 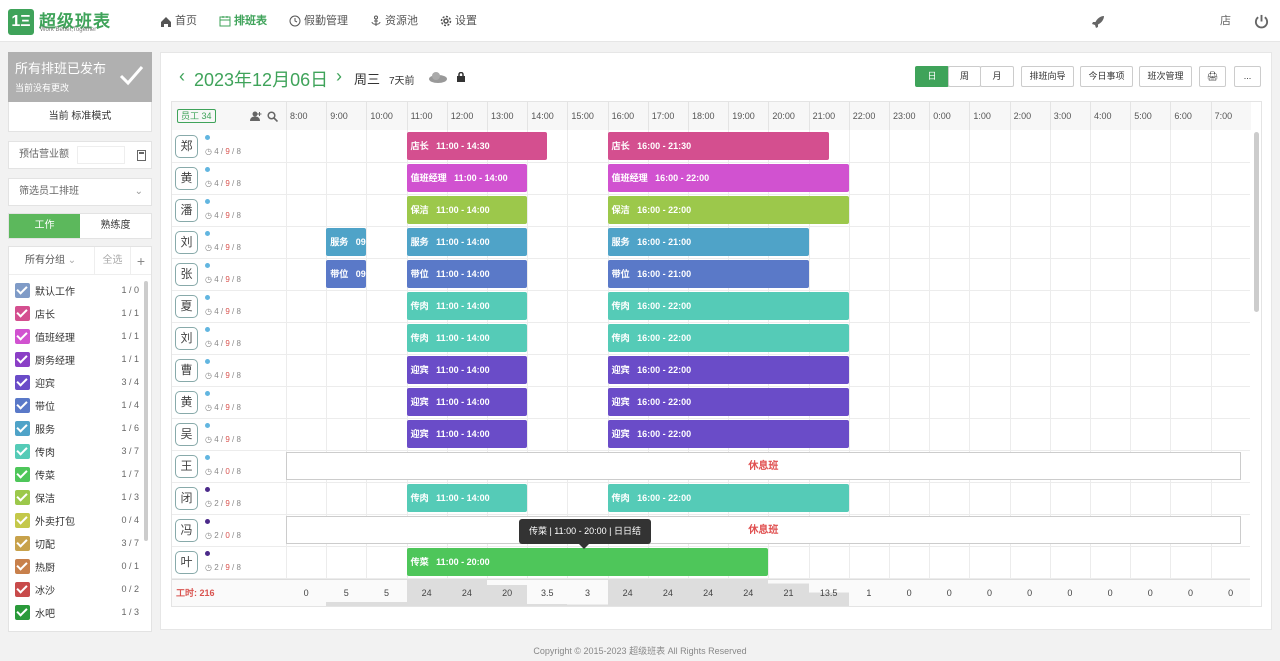 What do you see at coordinates (229, 530) in the screenshot?
I see `employee-row: 冯 ◷ 2 / 0 / 8` at bounding box center [229, 530].